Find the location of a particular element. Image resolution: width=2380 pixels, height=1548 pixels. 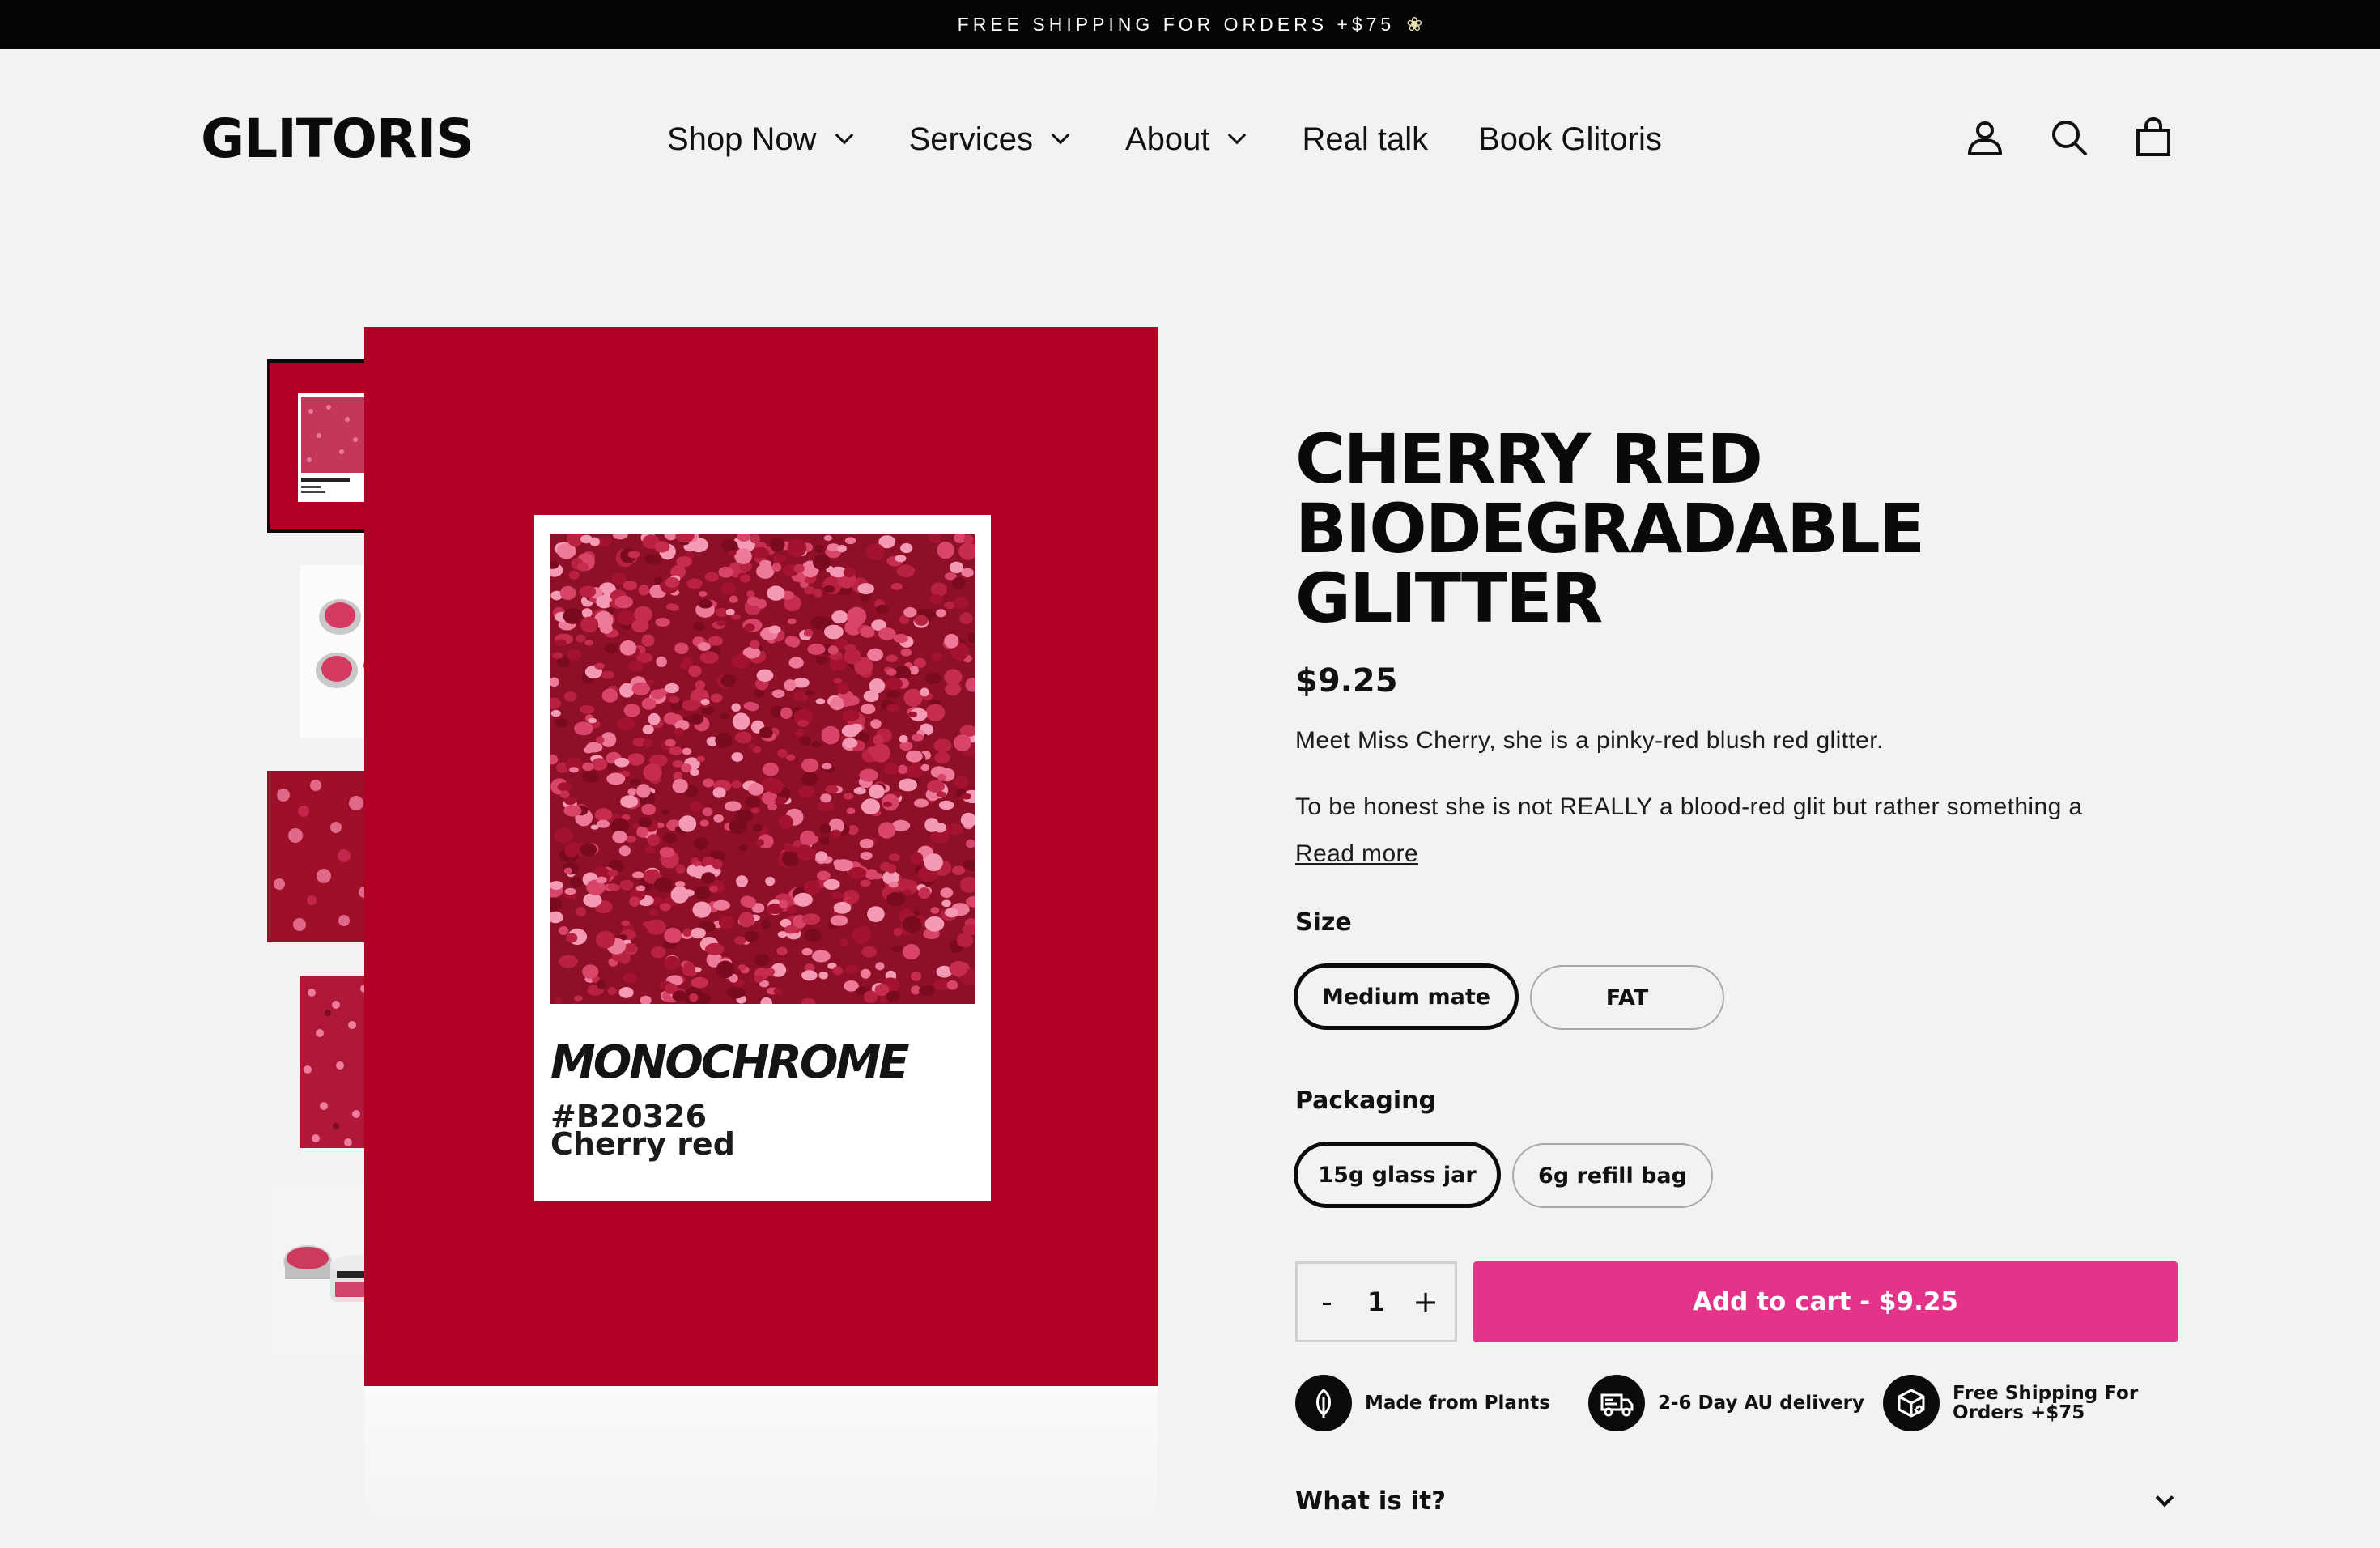

box-heart-icon is located at coordinates (1912, 1403).